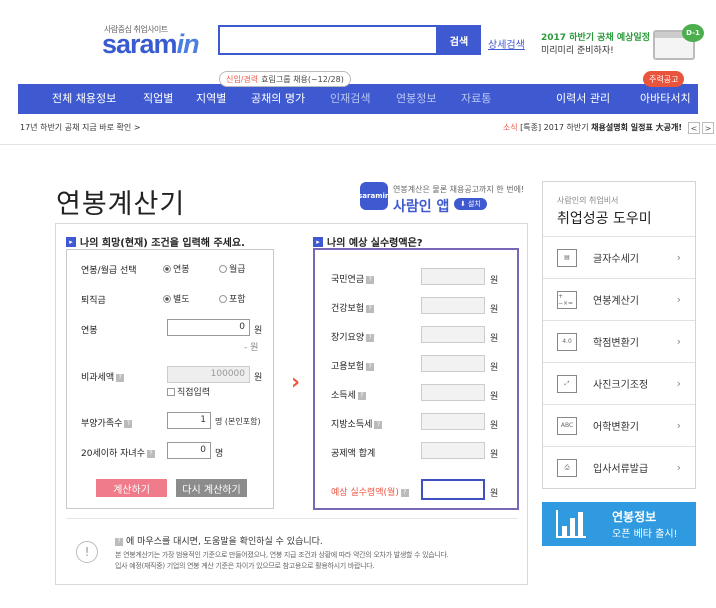  I want to click on dday-badge: D-1, so click(693, 33).